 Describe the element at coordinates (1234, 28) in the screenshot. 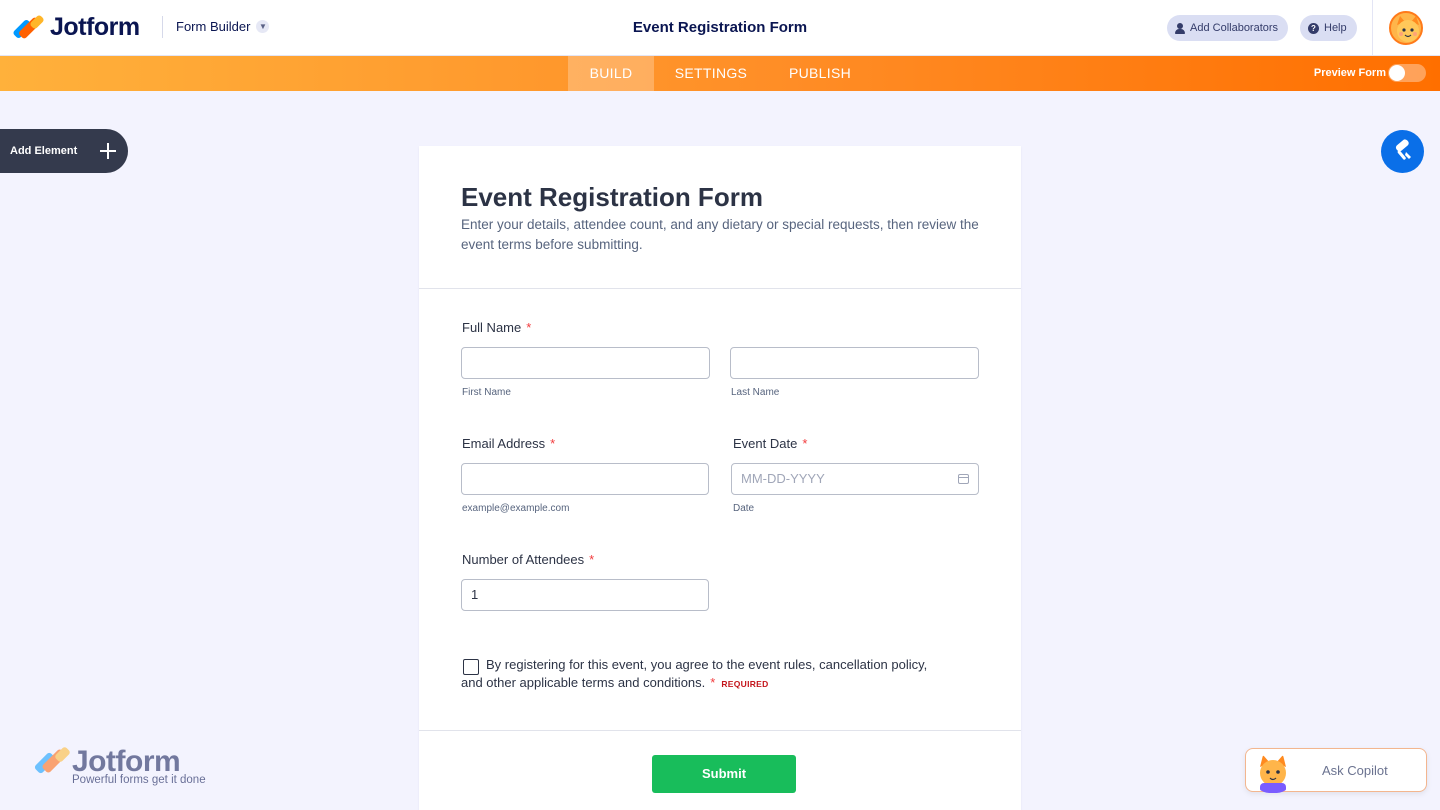

I see `add-collaborators-label: Add Collaborators` at that location.